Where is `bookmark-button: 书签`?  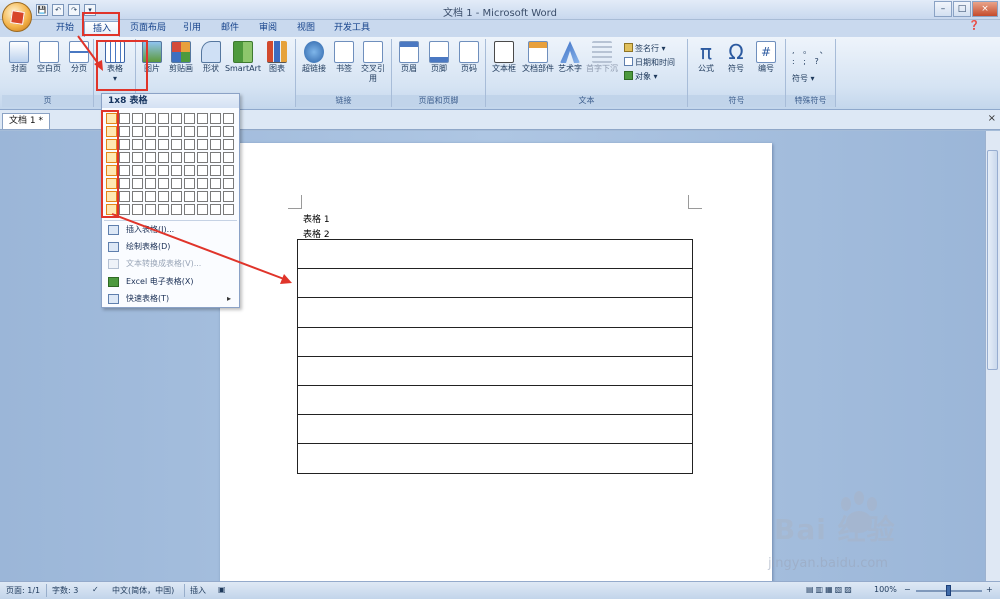
bookmark-button: 书签 is located at coordinates (344, 57).